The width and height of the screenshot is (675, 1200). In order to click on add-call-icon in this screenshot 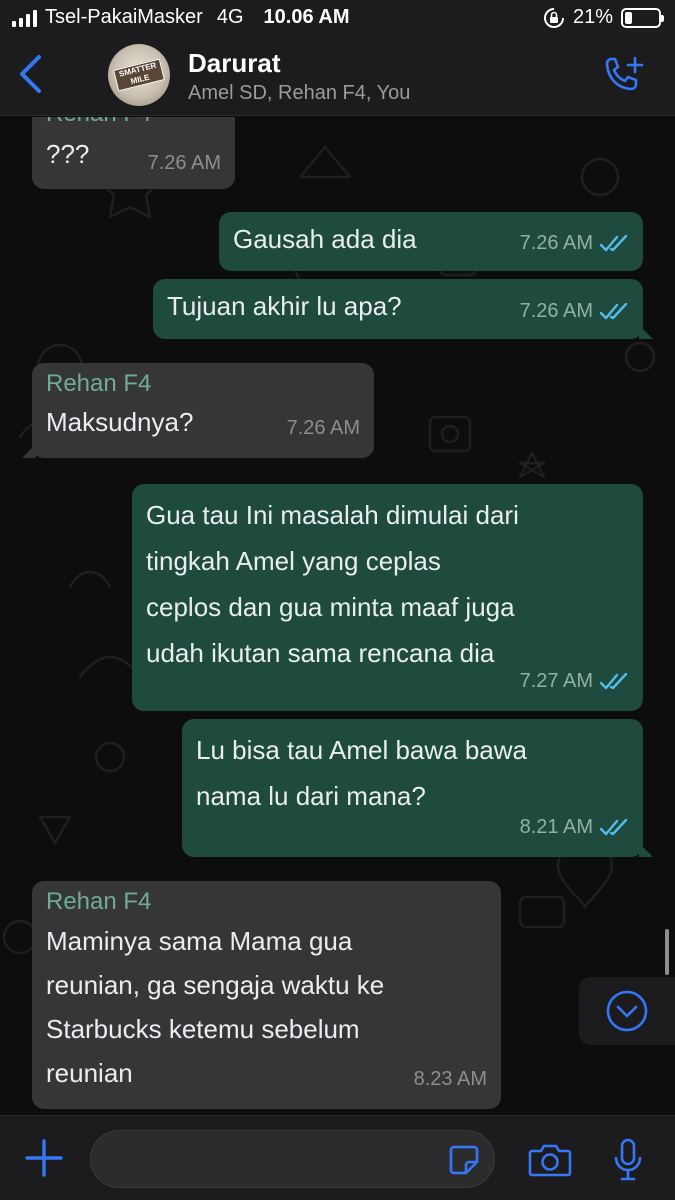, I will do `click(623, 76)`.